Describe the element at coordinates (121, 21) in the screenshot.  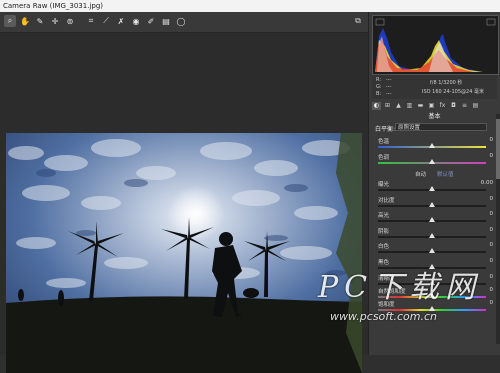
I see `spot-removal-tool-icon: ✗` at that location.